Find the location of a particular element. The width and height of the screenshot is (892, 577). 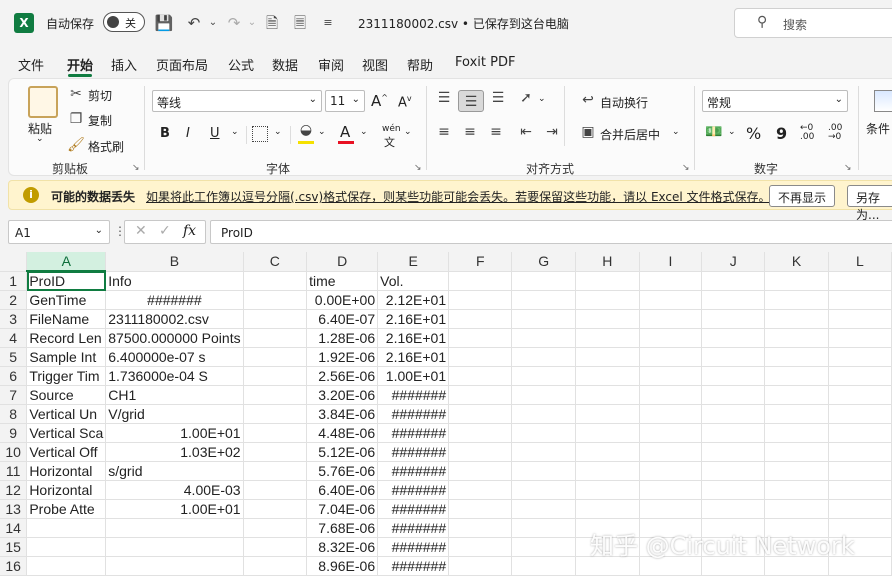

cell-e2: 2.12E+01 is located at coordinates (413, 300).